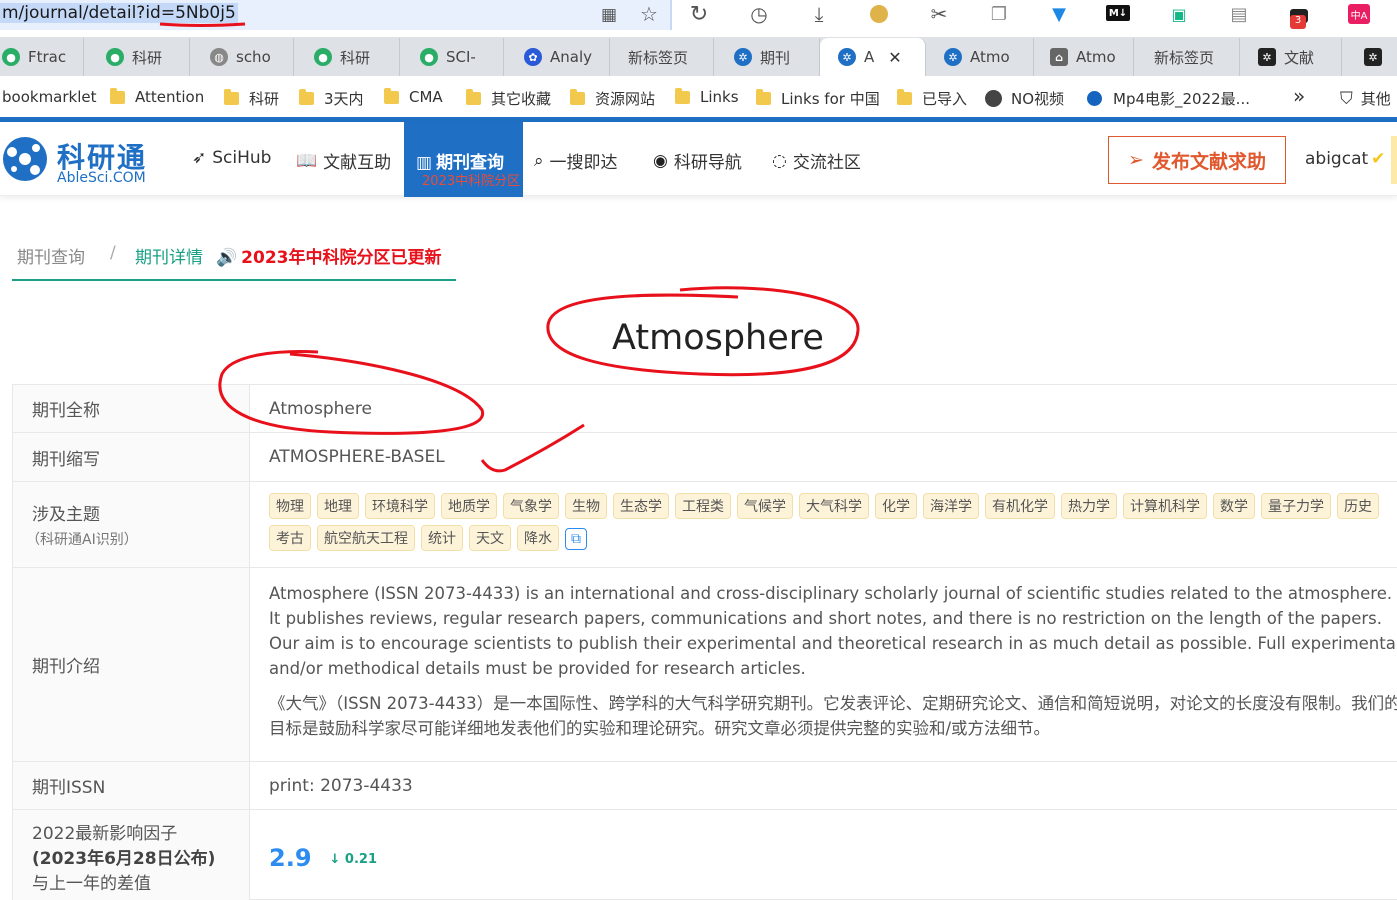  What do you see at coordinates (703, 331) in the screenshot?
I see `title-circle-annotation` at bounding box center [703, 331].